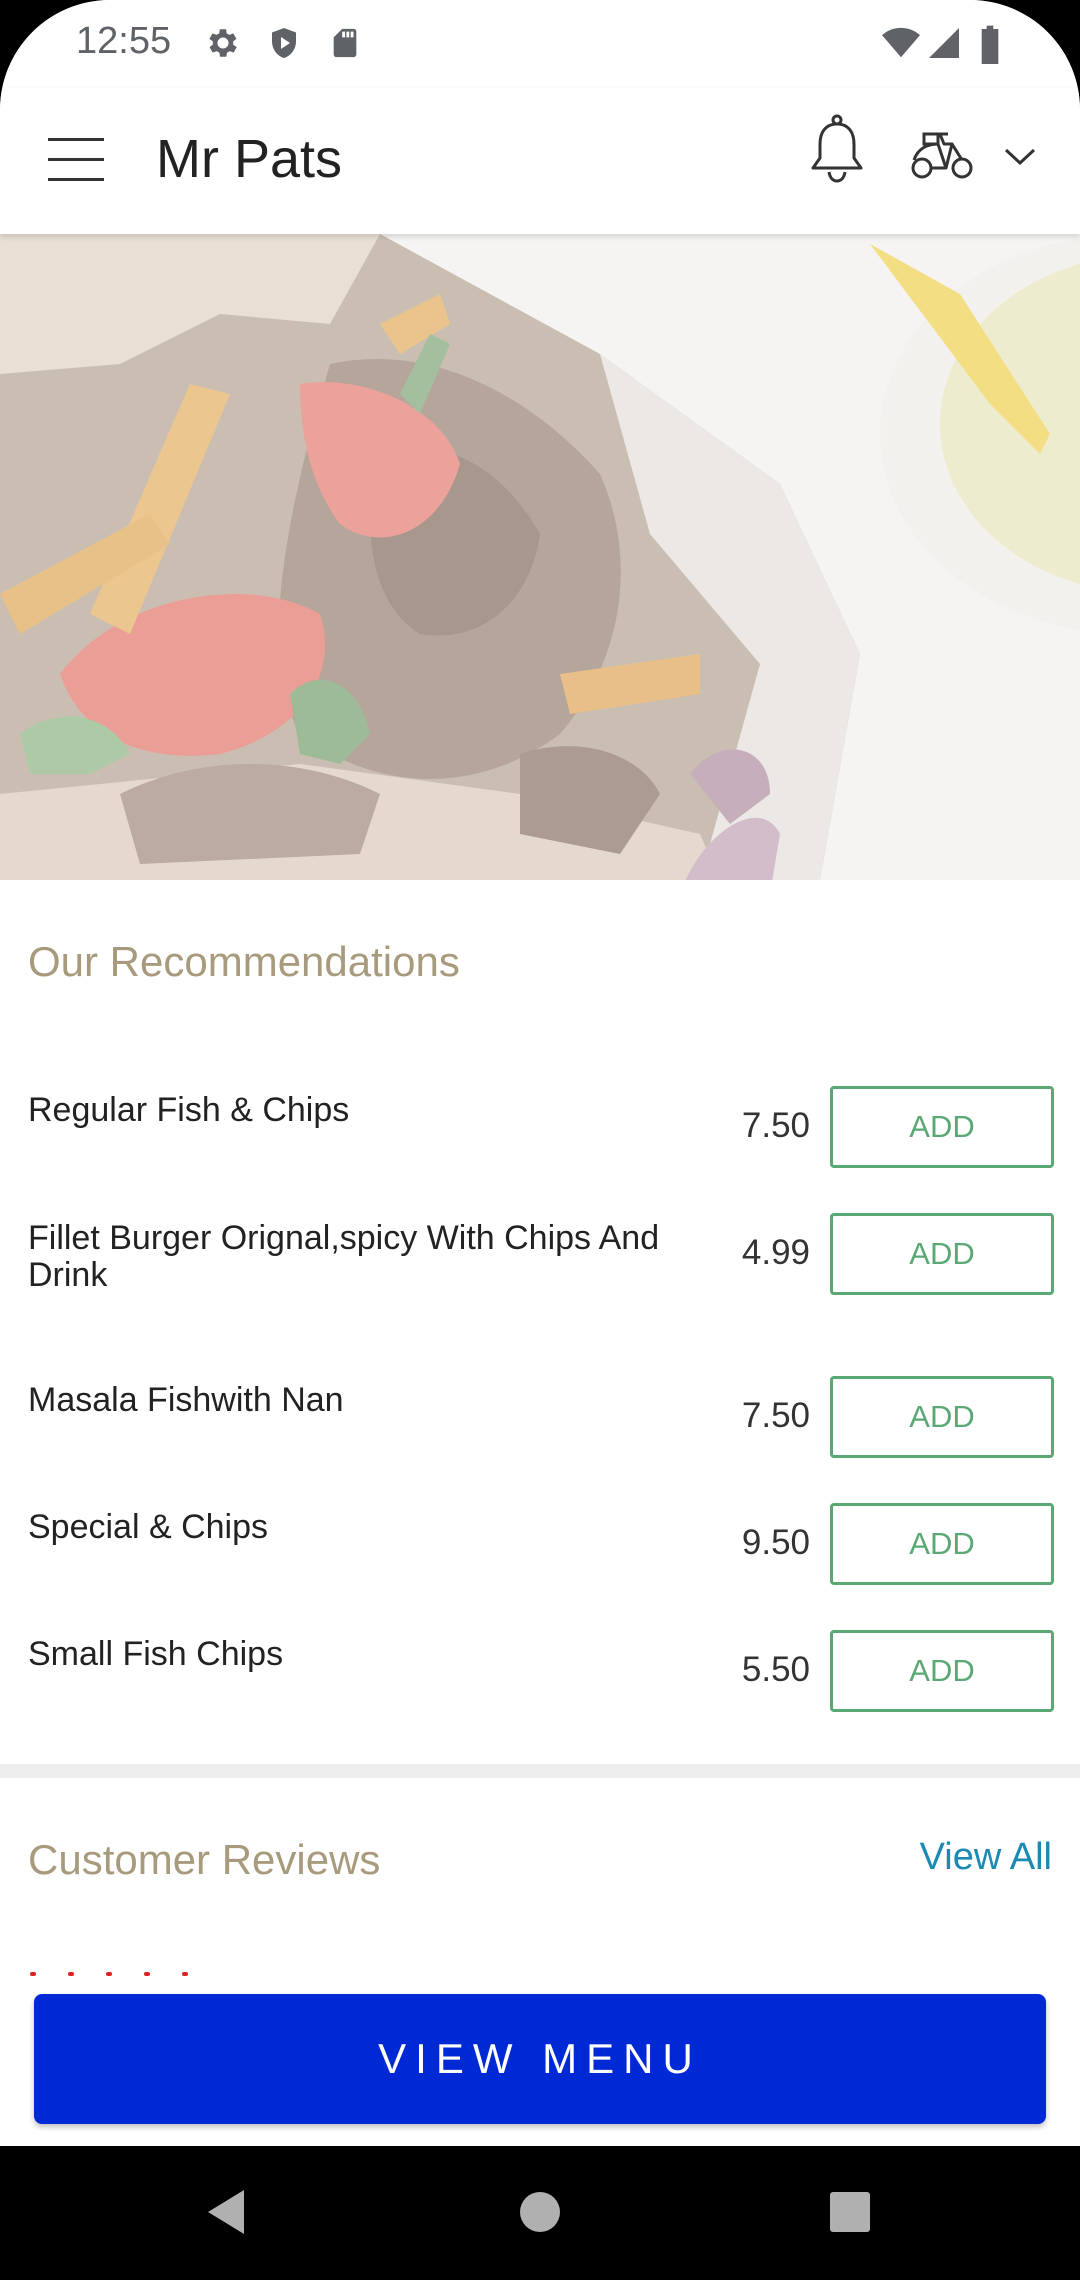 This screenshot has width=1080, height=2280. Describe the element at coordinates (942, 155) in the screenshot. I see `scooter-icon` at that location.